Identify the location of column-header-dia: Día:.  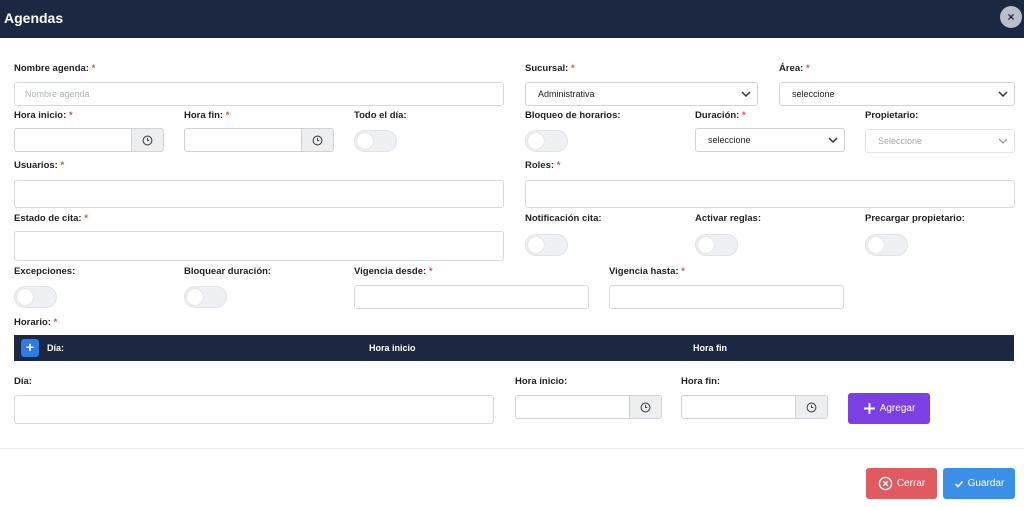
(56, 348).